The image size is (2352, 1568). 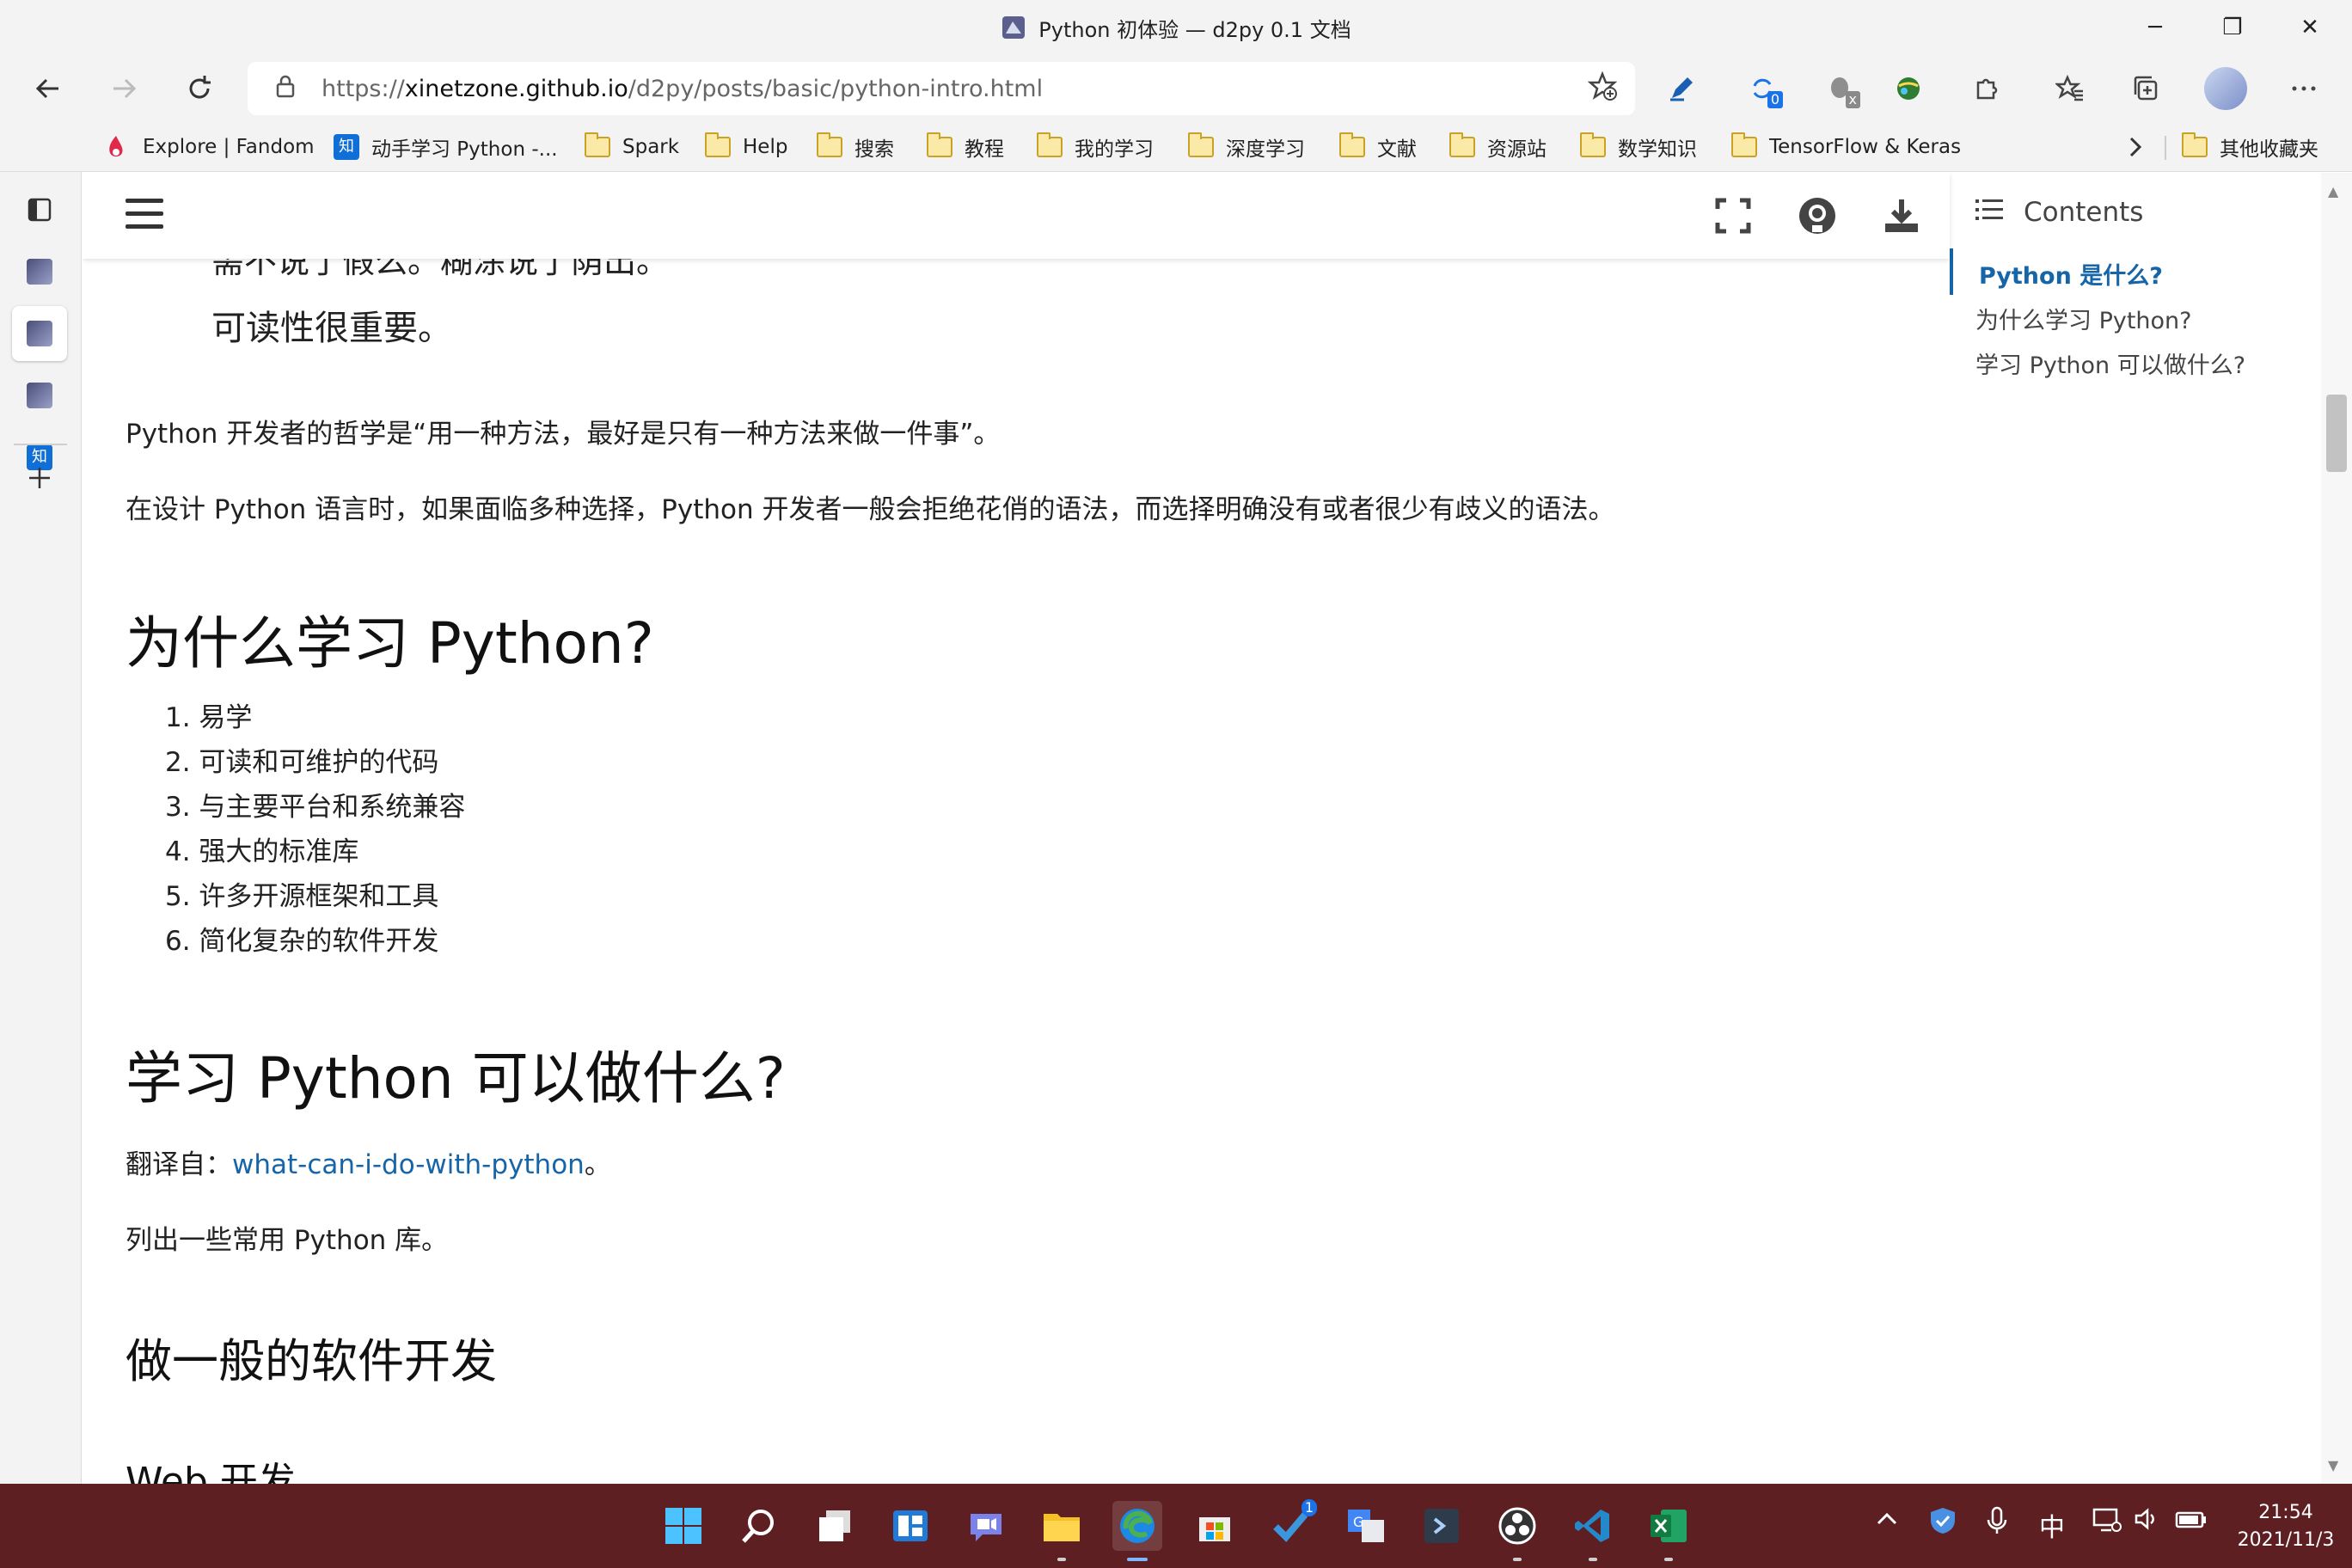 I want to click on globe-extension-icon, so click(x=1908, y=88).